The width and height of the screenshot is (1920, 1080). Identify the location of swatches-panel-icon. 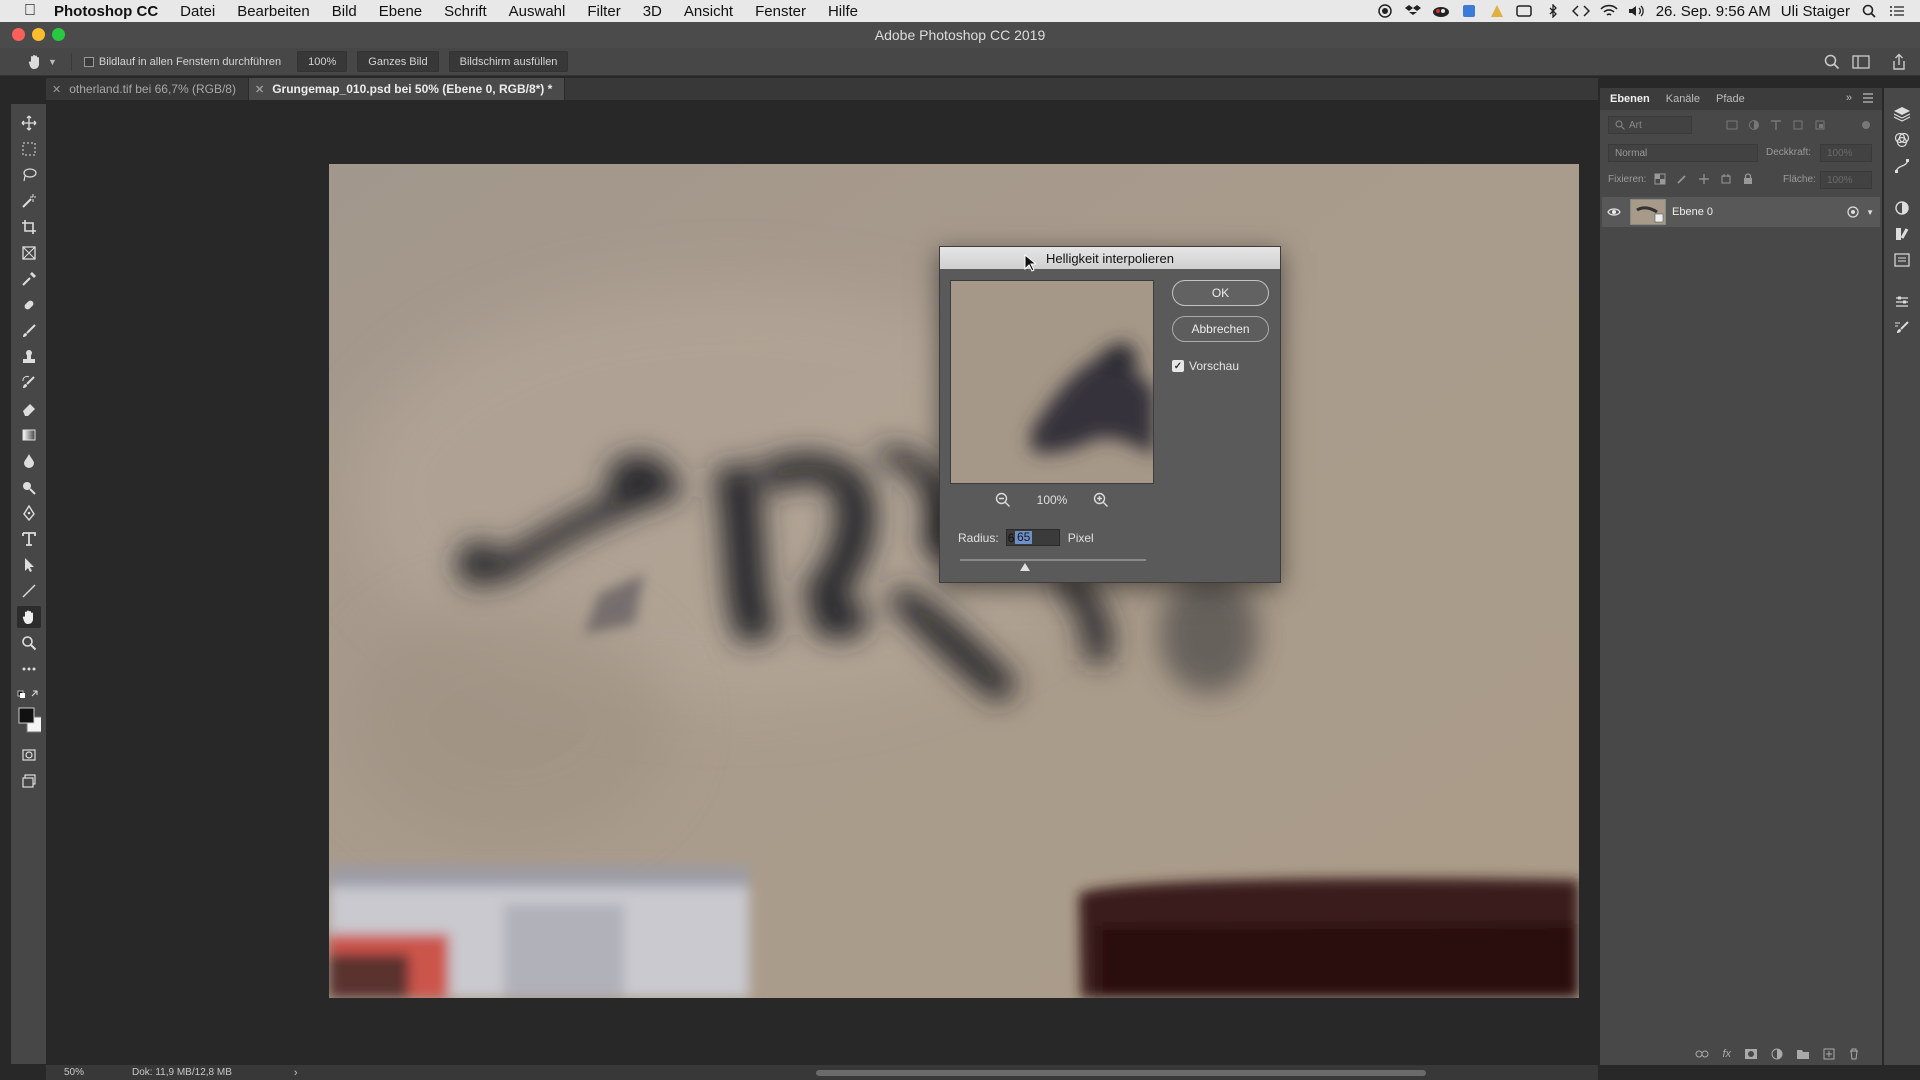
(1902, 234).